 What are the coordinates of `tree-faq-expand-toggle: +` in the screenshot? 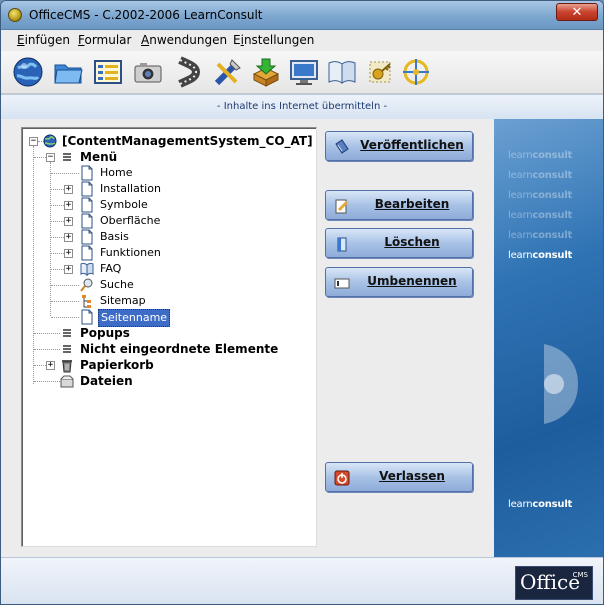 It's located at (68, 269).